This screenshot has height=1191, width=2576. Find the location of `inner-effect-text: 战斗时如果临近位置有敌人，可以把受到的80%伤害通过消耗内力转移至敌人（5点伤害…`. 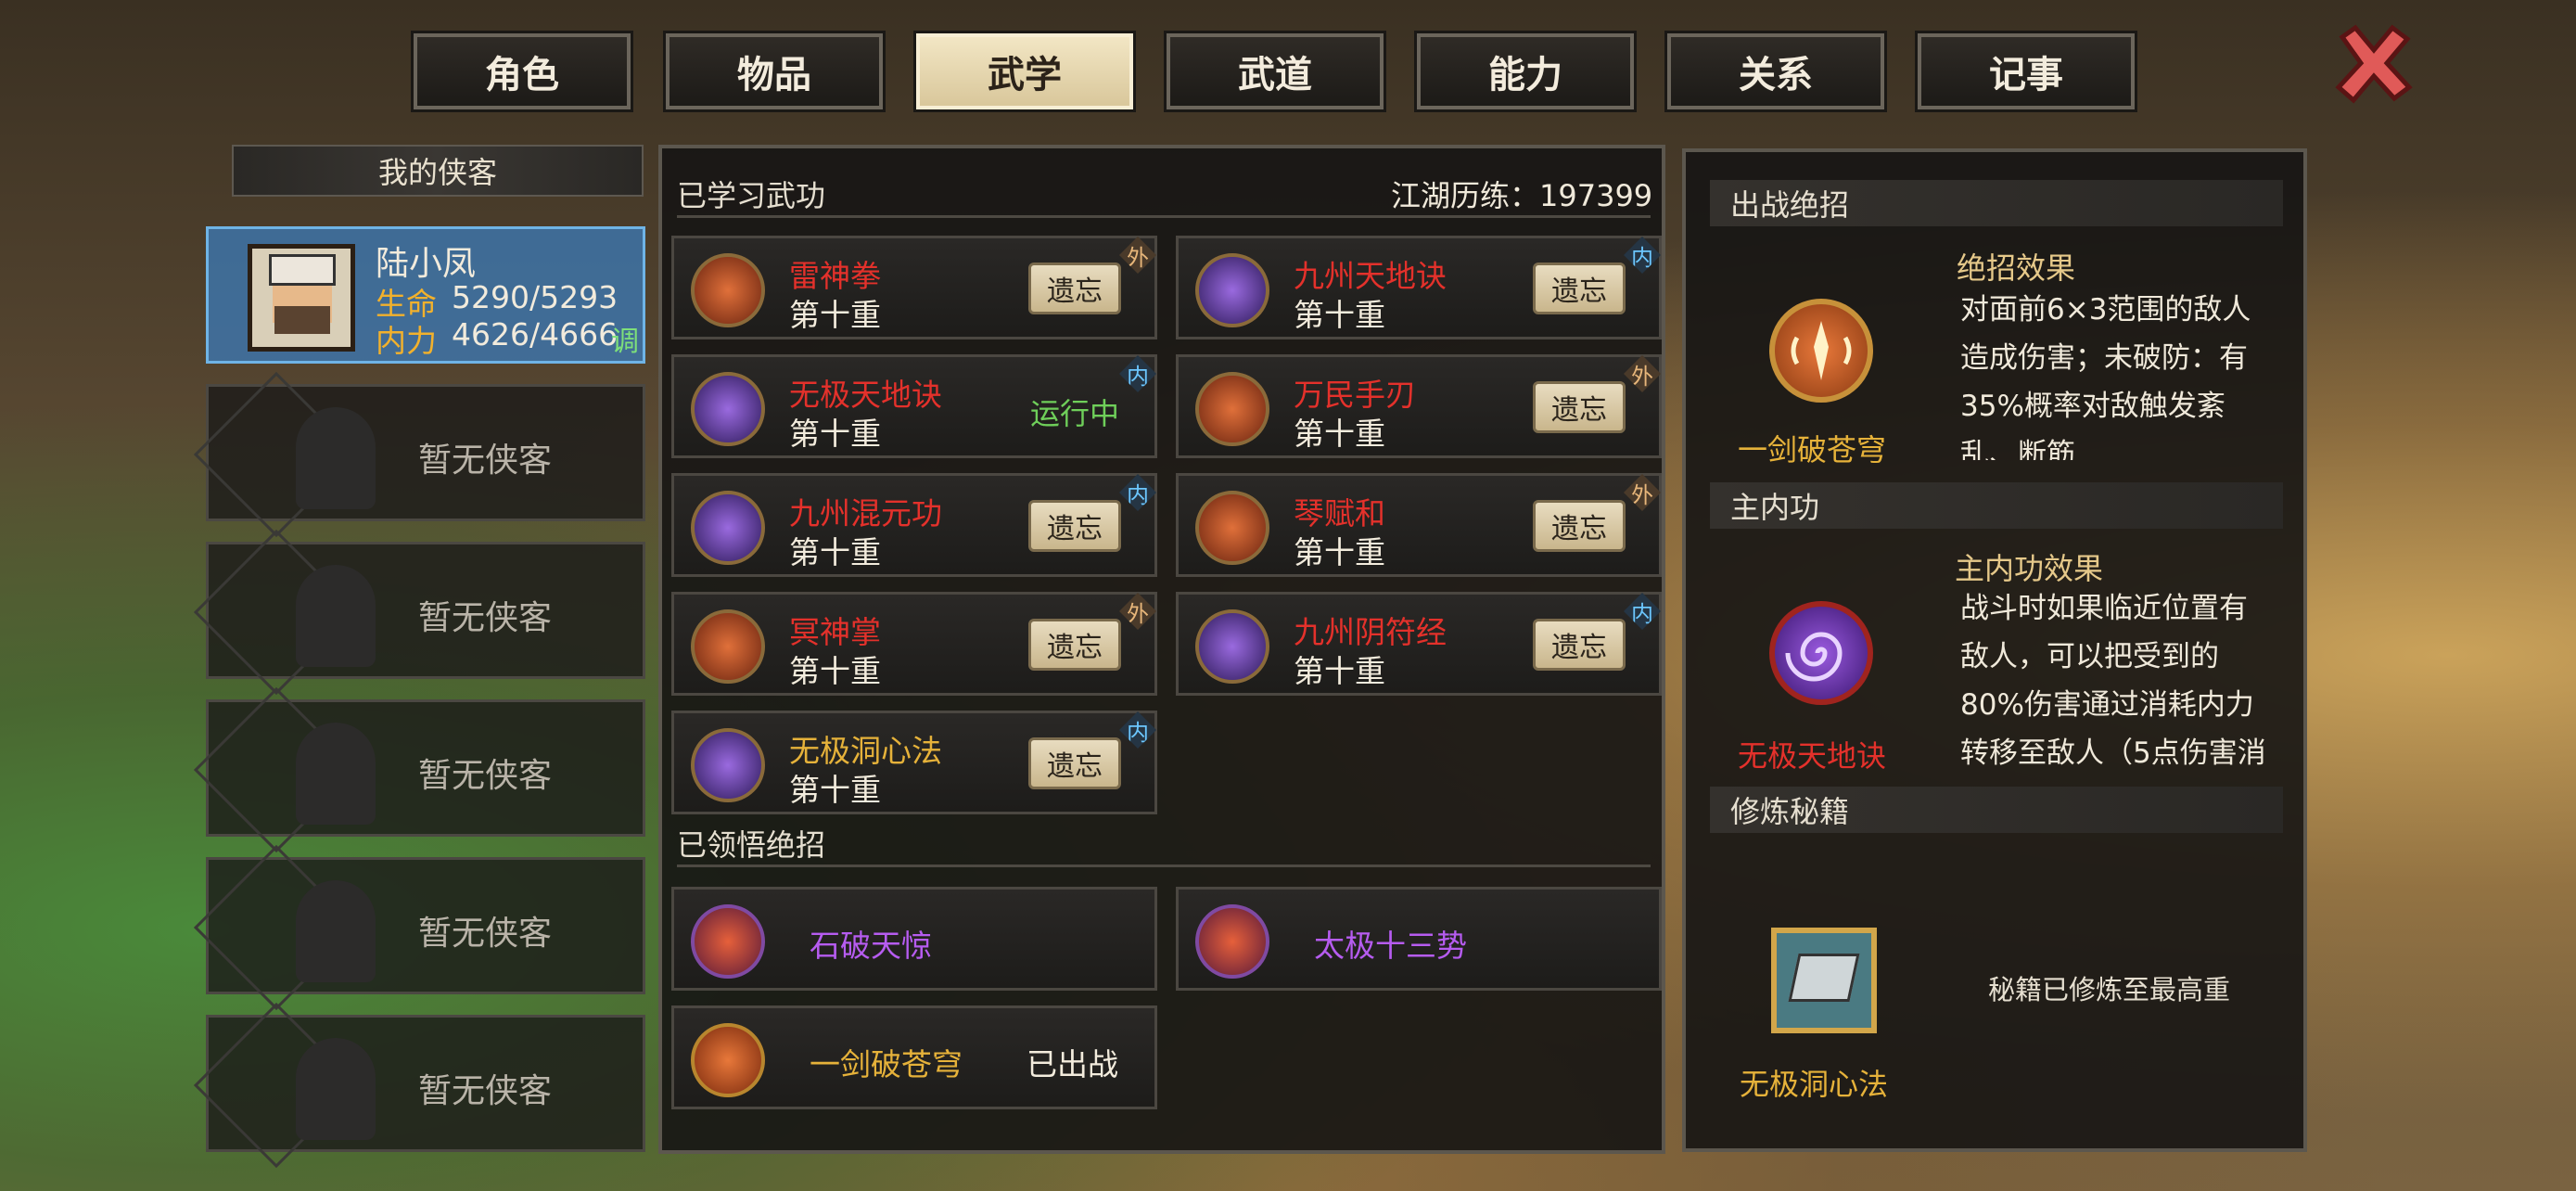

inner-effect-text: 战斗时如果临近位置有敌人，可以把受到的80%伤害通过消耗内力转移至敌人（5点伤害… is located at coordinates (2113, 679).